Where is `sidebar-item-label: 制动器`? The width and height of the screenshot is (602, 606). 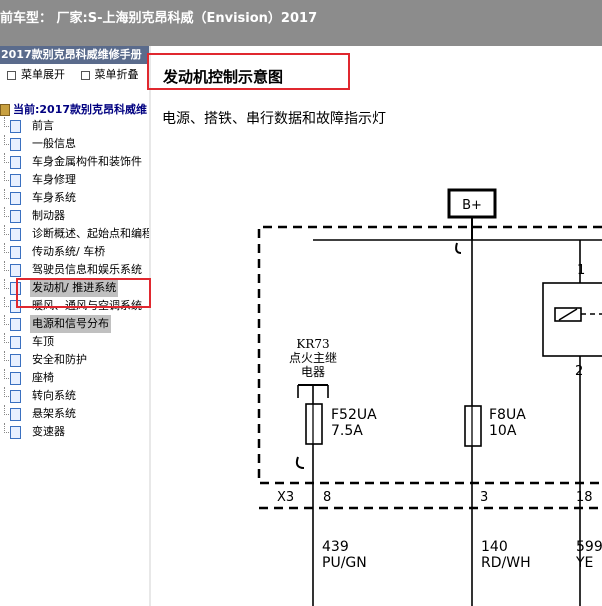
sidebar-item-label: 制动器 is located at coordinates (48, 215).